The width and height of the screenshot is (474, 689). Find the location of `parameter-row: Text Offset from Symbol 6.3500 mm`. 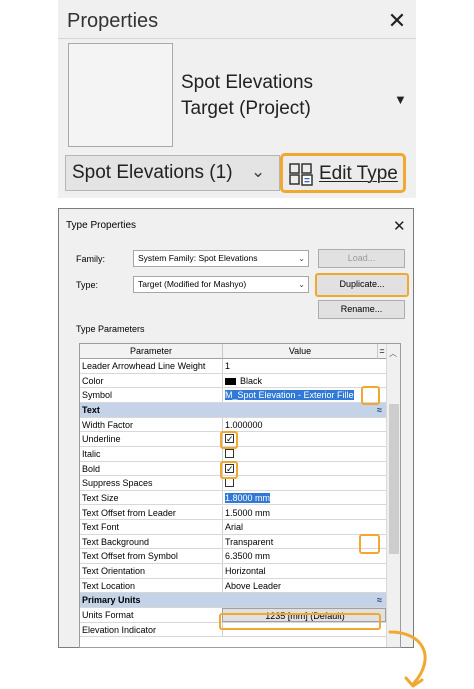

parameter-row: Text Offset from Symbol 6.3500 mm is located at coordinates (233, 557).